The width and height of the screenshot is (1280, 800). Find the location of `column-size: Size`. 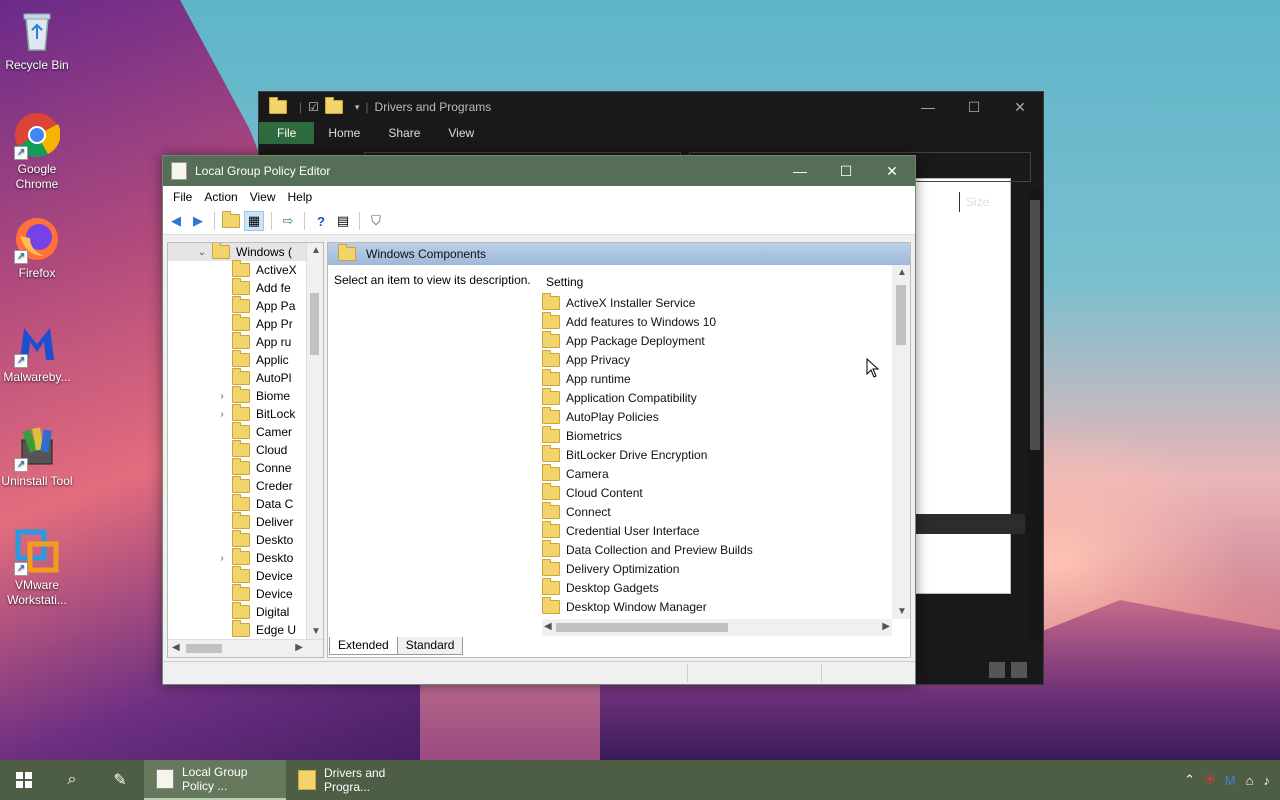

column-size: Size is located at coordinates (974, 202).